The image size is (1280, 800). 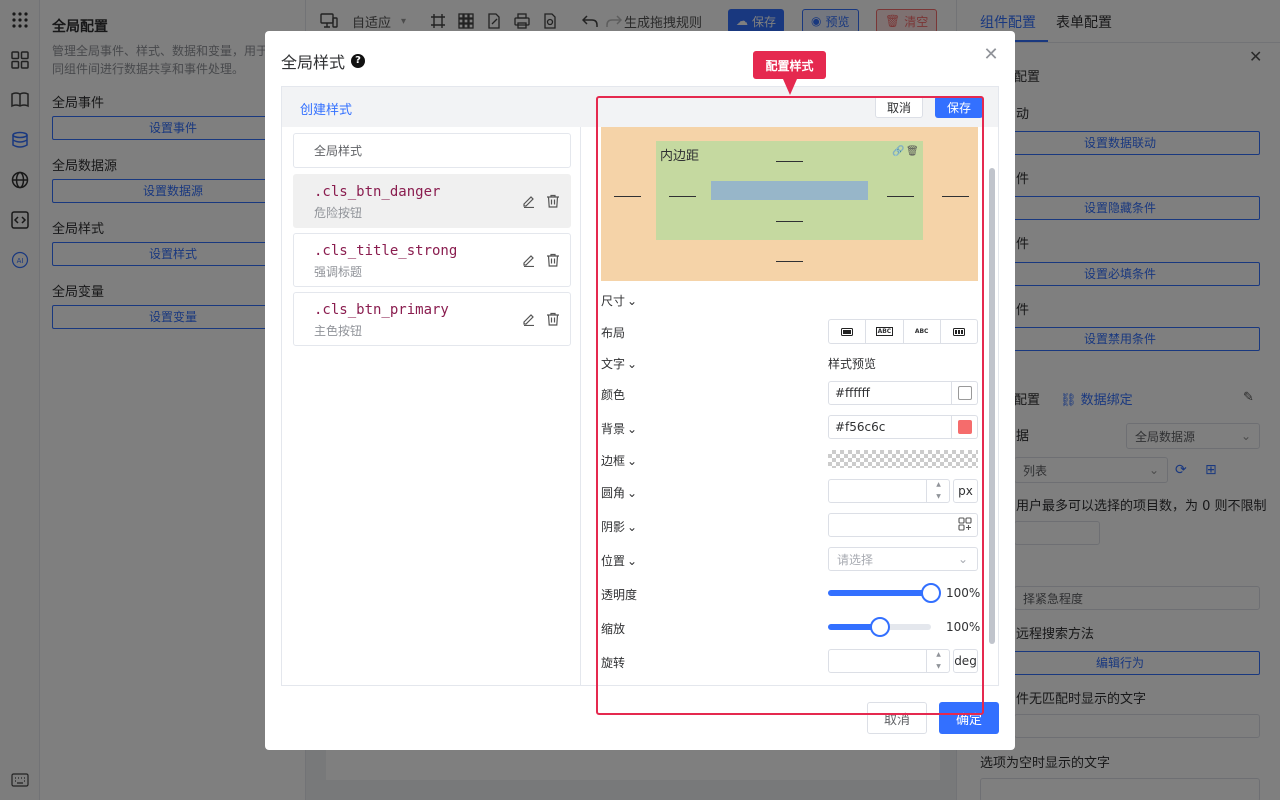 What do you see at coordinates (381, 310) in the screenshot?
I see `style-name: .cls_btn_primary` at bounding box center [381, 310].